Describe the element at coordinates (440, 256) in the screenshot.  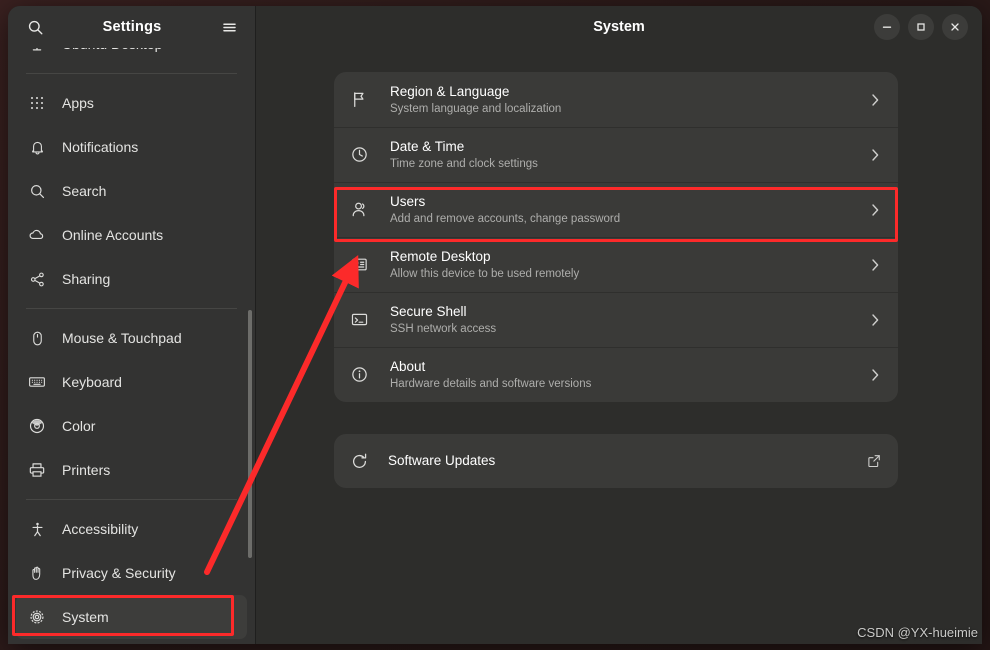
I see `row-title: Remote Desktop` at that location.